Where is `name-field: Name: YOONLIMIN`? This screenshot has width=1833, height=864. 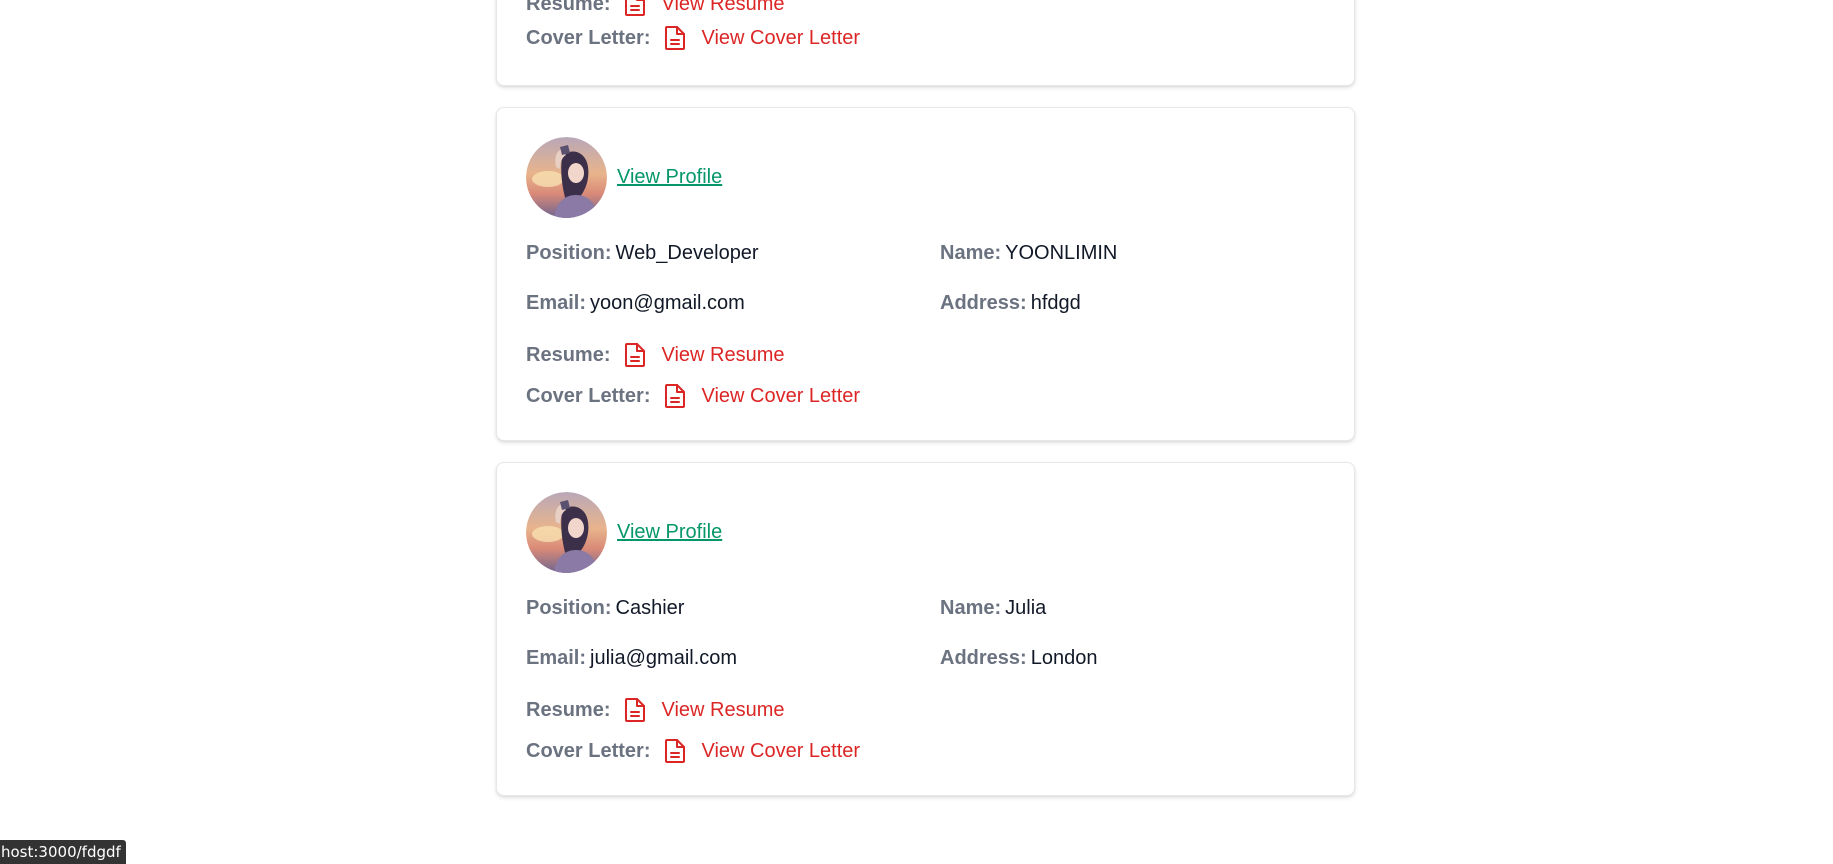
name-field: Name: YOONLIMIN is located at coordinates (1028, 253).